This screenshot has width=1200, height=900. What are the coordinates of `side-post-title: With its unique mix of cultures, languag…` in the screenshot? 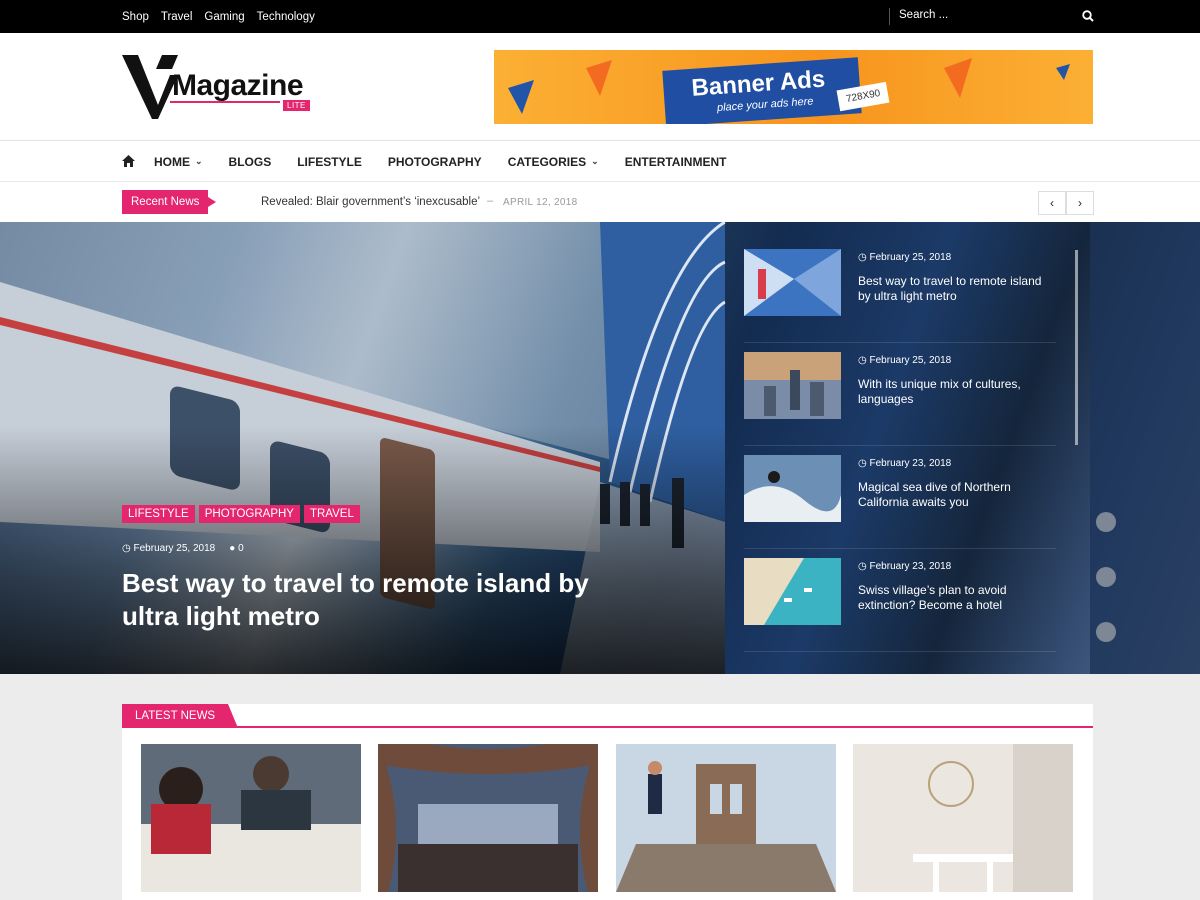 It's located at (955, 392).